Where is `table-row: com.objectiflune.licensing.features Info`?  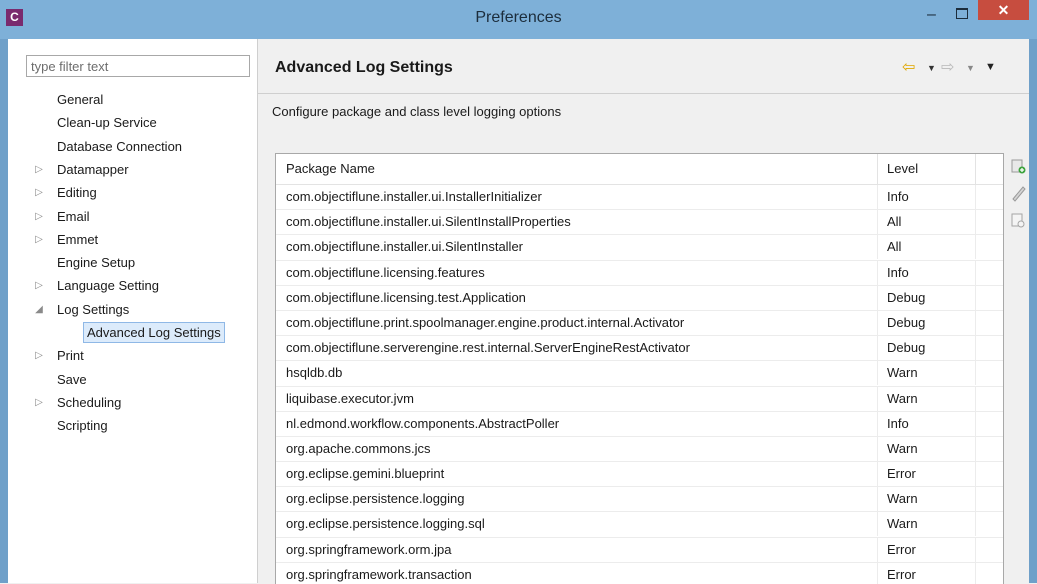 table-row: com.objectiflune.licensing.features Info is located at coordinates (639, 273).